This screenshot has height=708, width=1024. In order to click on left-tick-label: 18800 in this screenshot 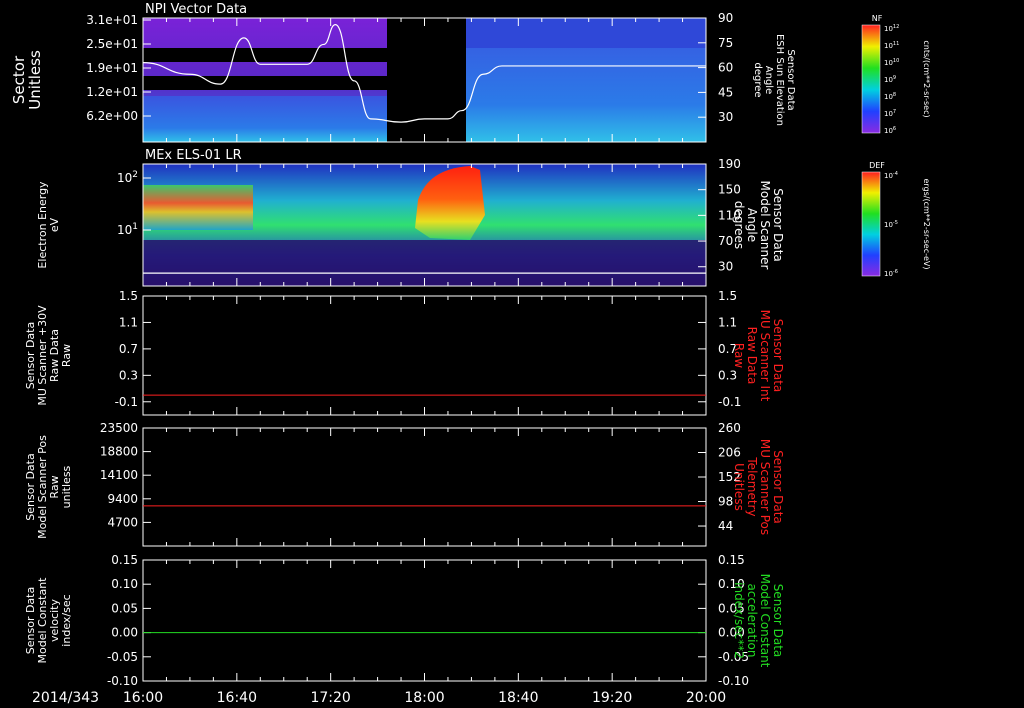, I will do `click(119, 452)`.